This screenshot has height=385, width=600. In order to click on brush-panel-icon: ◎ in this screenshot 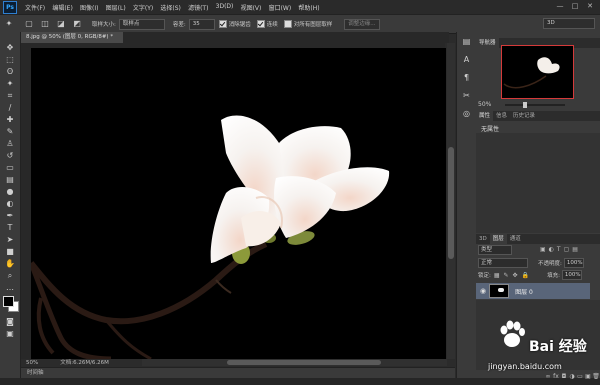, I will do `click(466, 114)`.